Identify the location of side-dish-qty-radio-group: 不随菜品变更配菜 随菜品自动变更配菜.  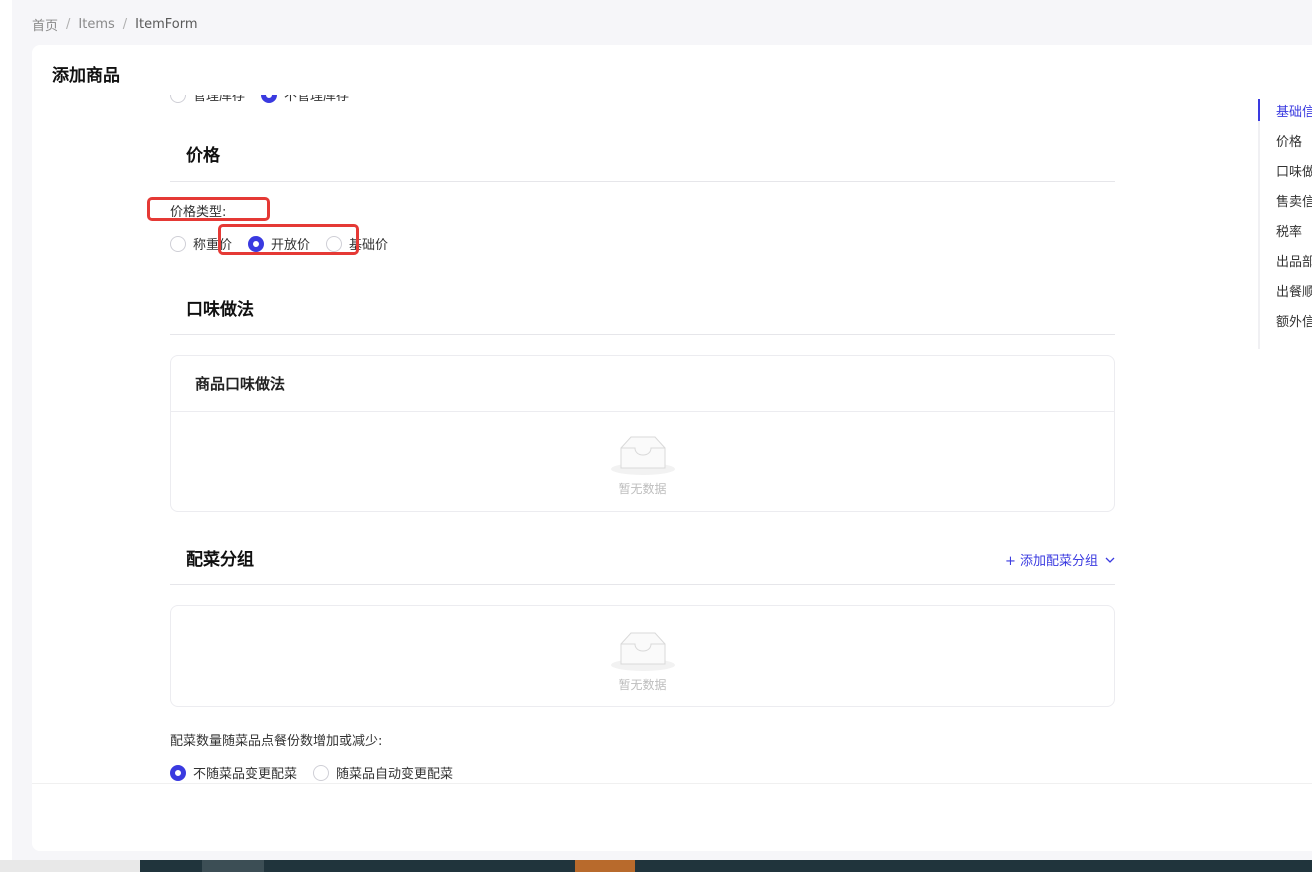
(319, 772).